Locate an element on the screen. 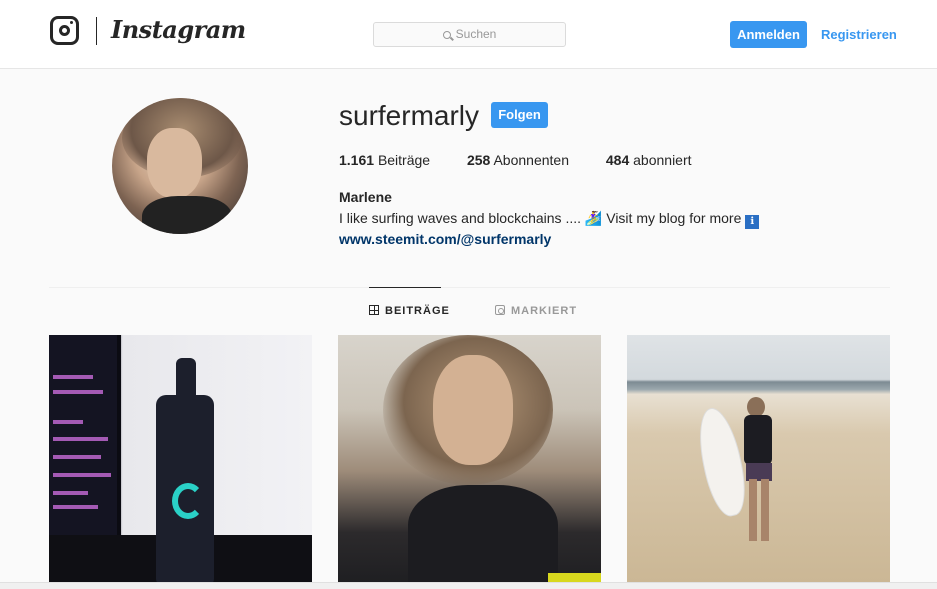  active-tab-indicator is located at coordinates (405, 287).